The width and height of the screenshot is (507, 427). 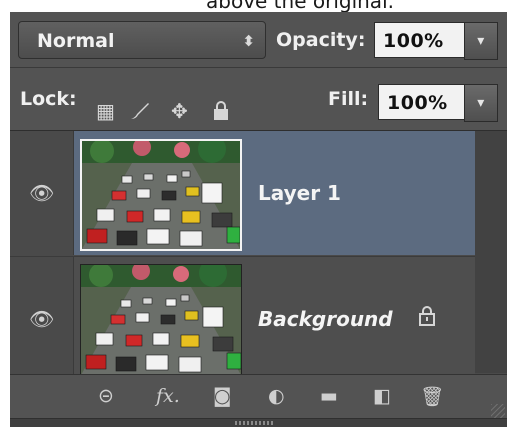 I want to click on fill-value: 100%, so click(x=417, y=103).